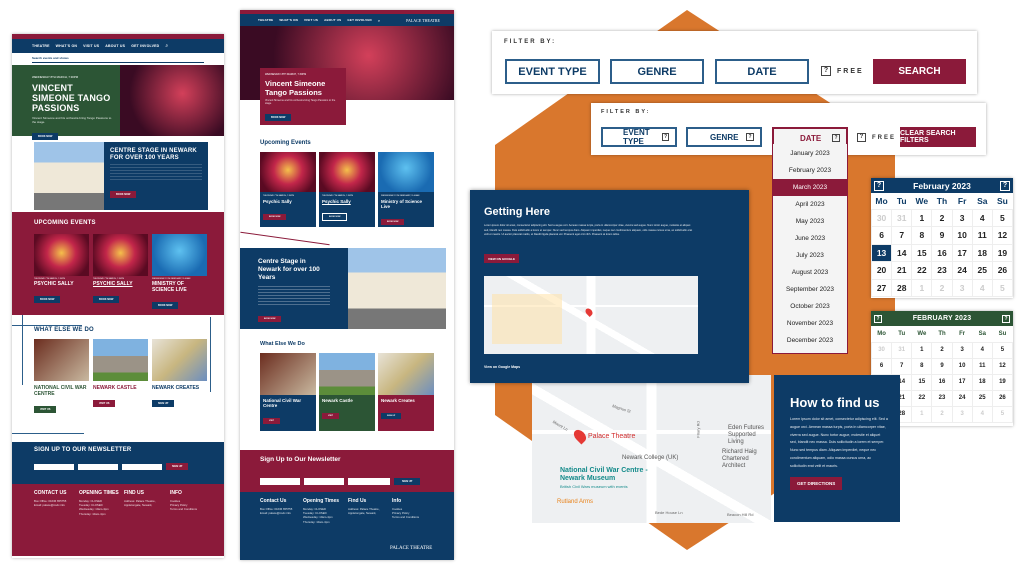 The height and width of the screenshot is (572, 1024). I want to click on genre-filter: GENRE, so click(657, 71).